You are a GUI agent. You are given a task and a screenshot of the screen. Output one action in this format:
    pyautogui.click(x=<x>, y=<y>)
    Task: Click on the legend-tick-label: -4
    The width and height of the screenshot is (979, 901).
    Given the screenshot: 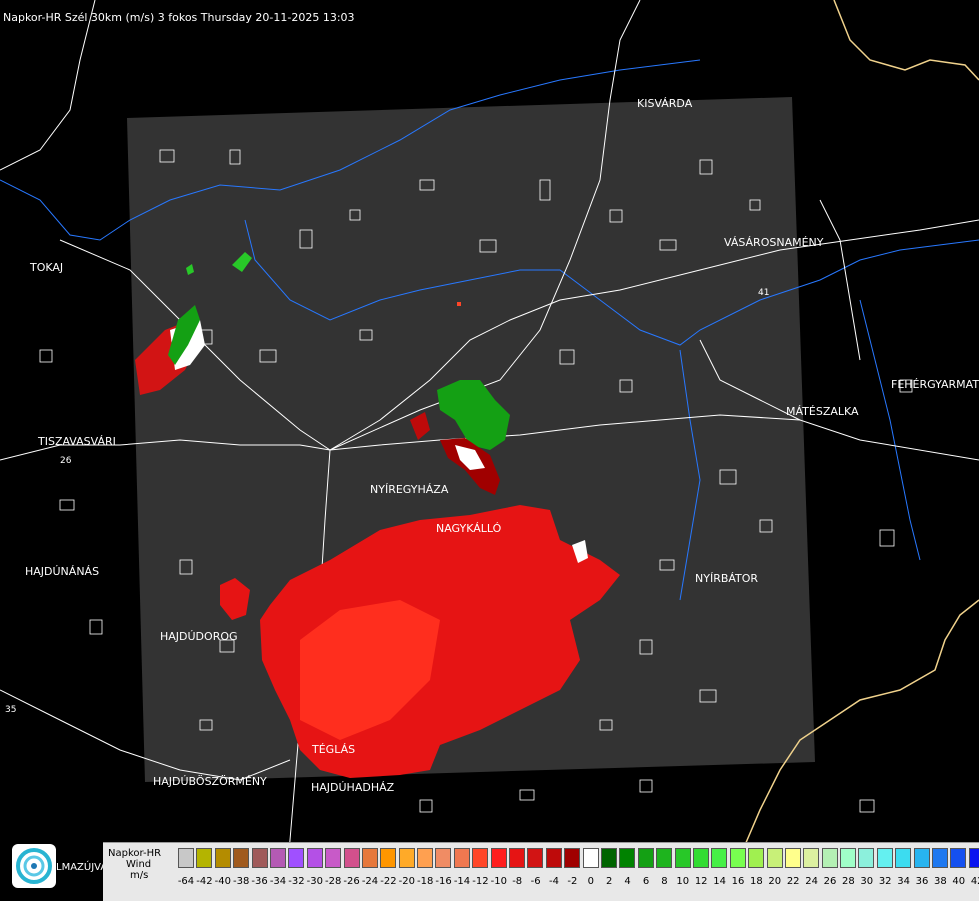 What is the action you would take?
    pyautogui.click(x=554, y=881)
    